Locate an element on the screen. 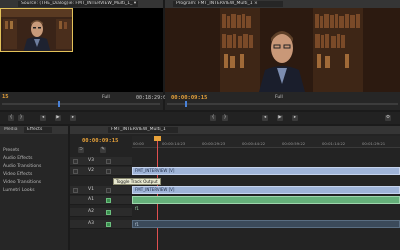 This screenshot has height=250, width=400. clip-v2-interview: FMT_INTERVIEW [V] is located at coordinates (266, 171).